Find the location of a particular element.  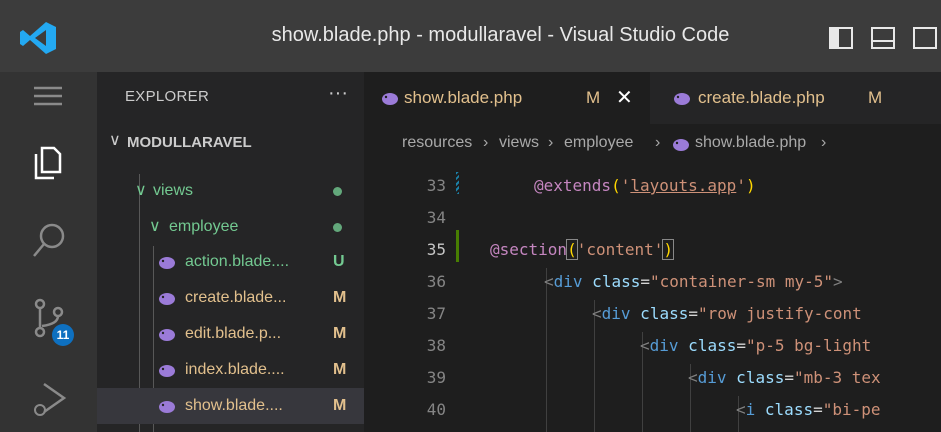

close-icon: ✕ is located at coordinates (624, 97).